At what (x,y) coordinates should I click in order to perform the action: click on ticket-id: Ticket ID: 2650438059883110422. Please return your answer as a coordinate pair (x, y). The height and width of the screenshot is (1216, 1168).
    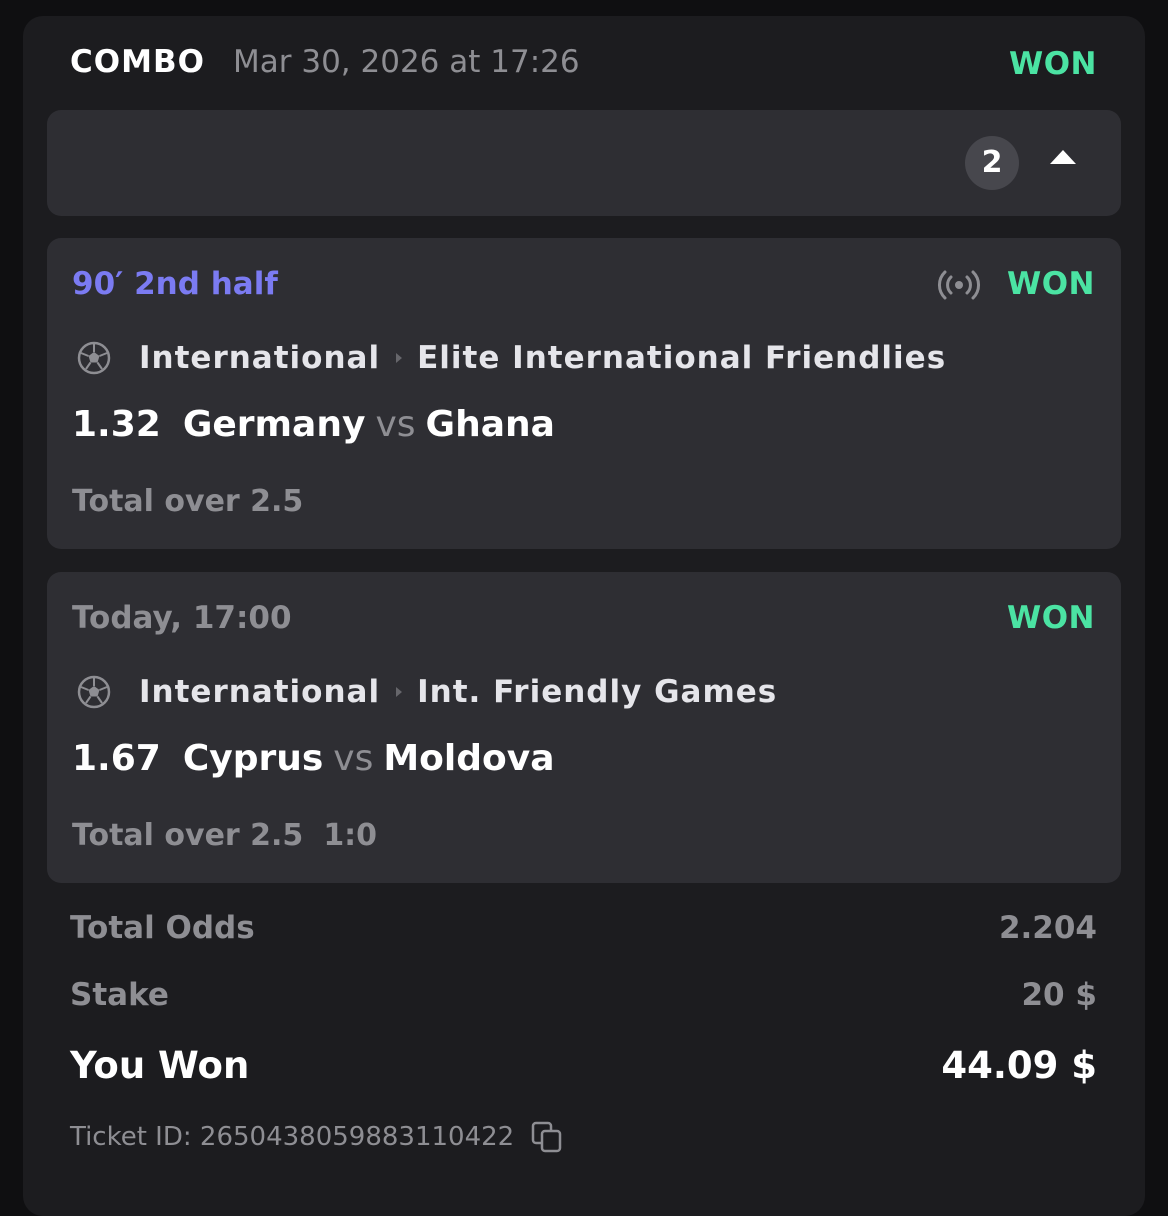
    Looking at the image, I should click on (292, 1137).